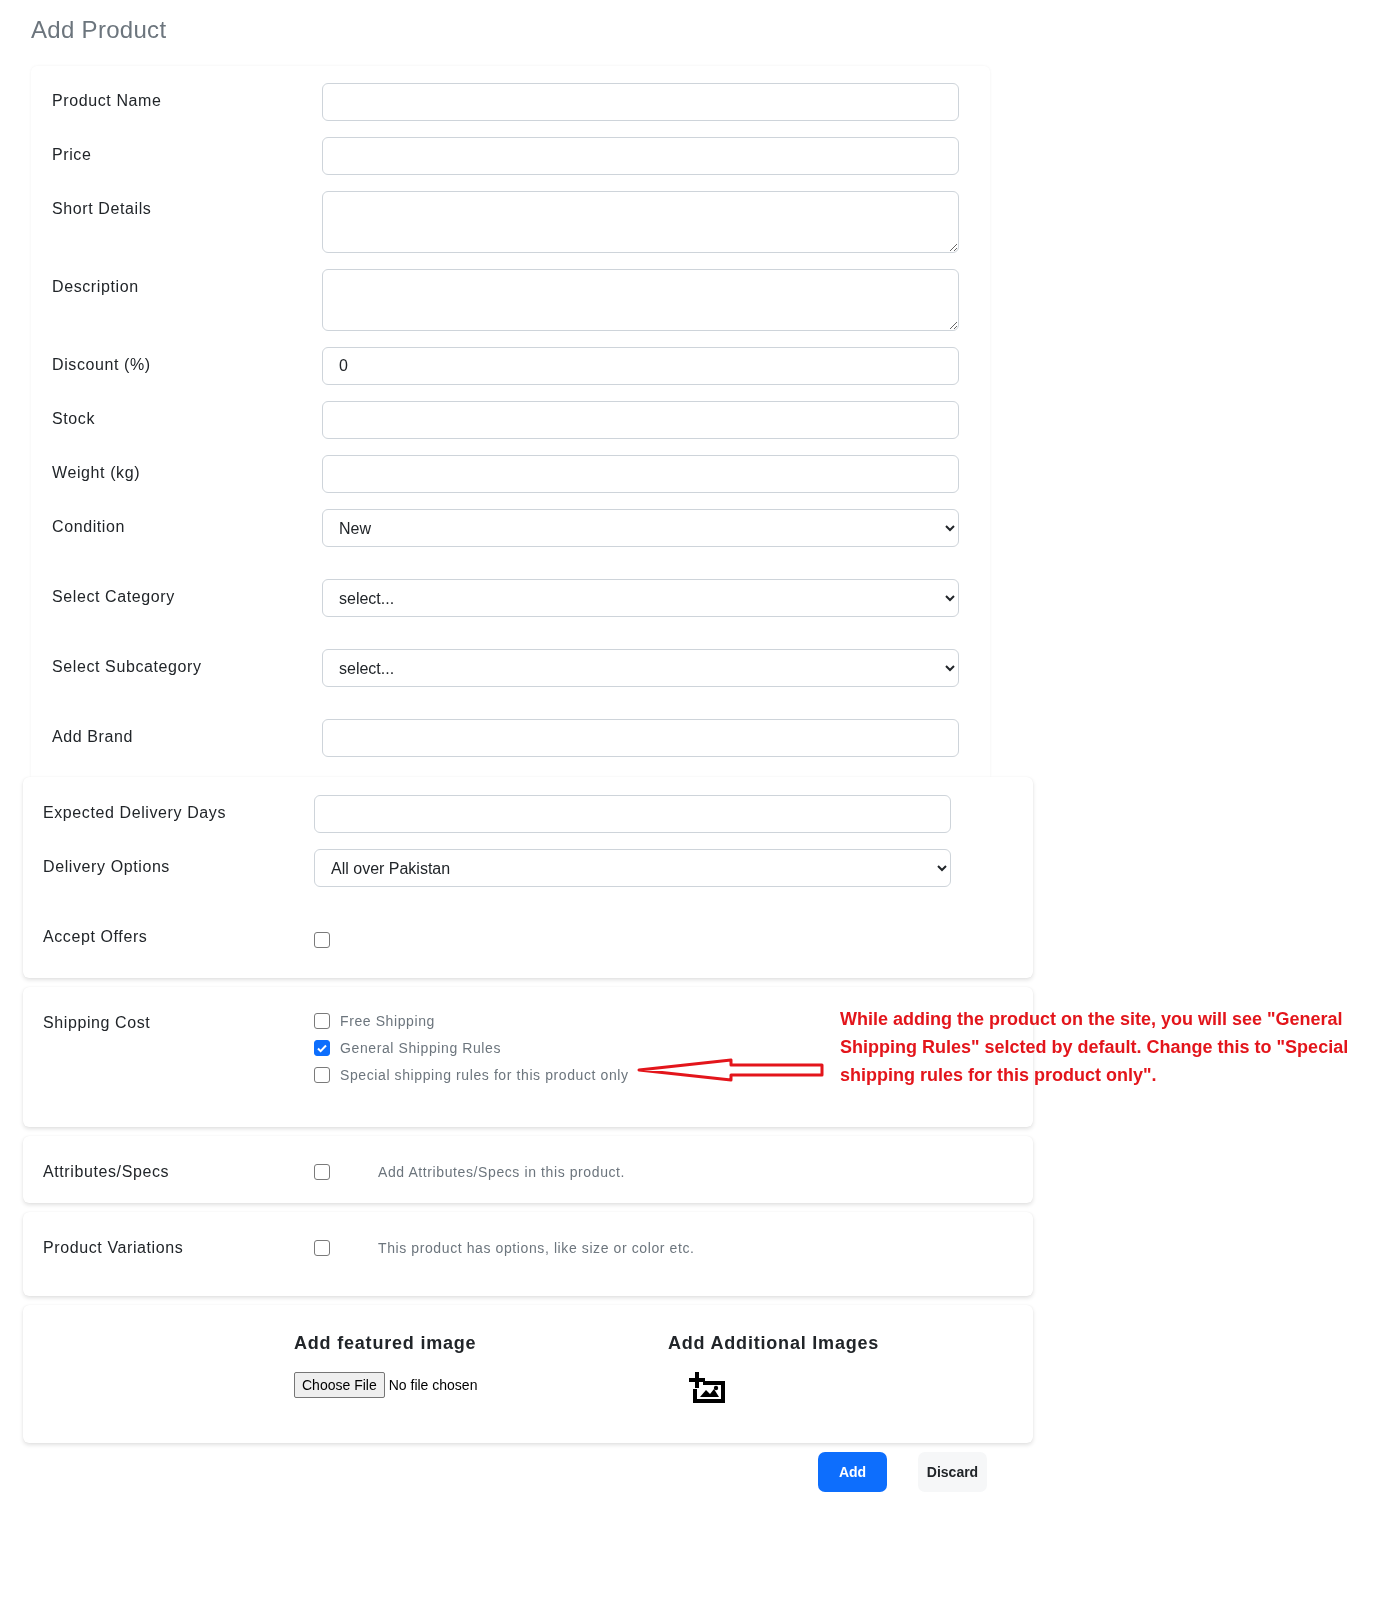  I want to click on hint-text: Add Attributes/Specs in this product., so click(502, 1172).